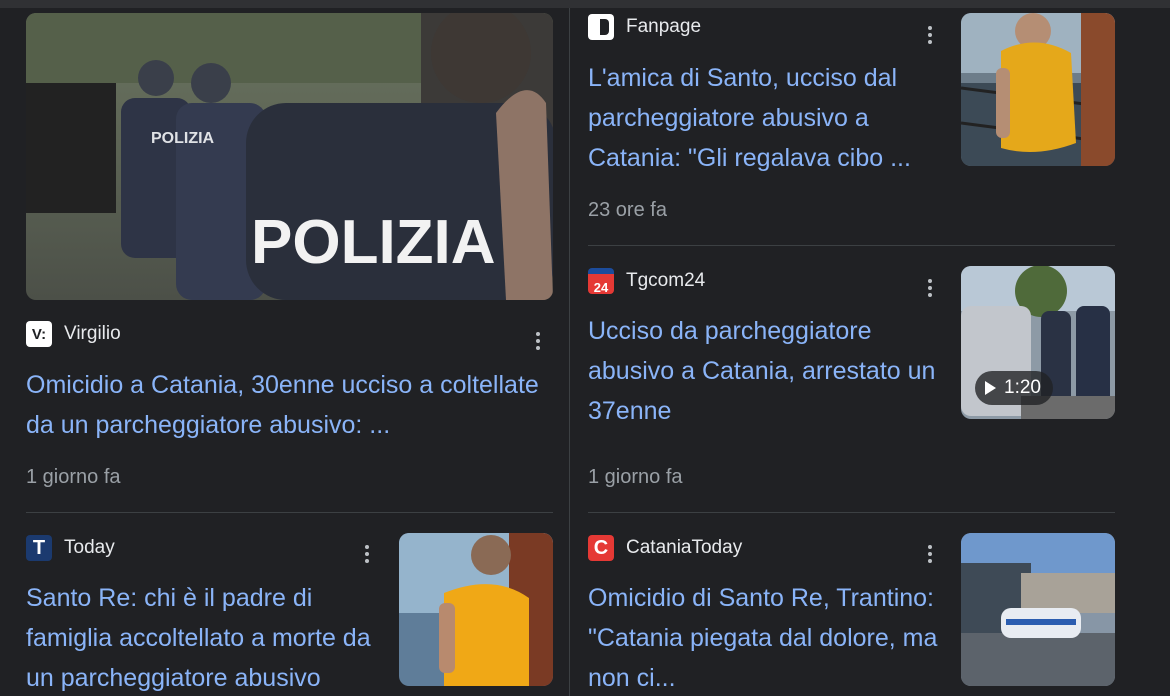 This screenshot has height=696, width=1170. I want to click on article-thumbnail-tgcom24: 1:20, so click(1038, 342).